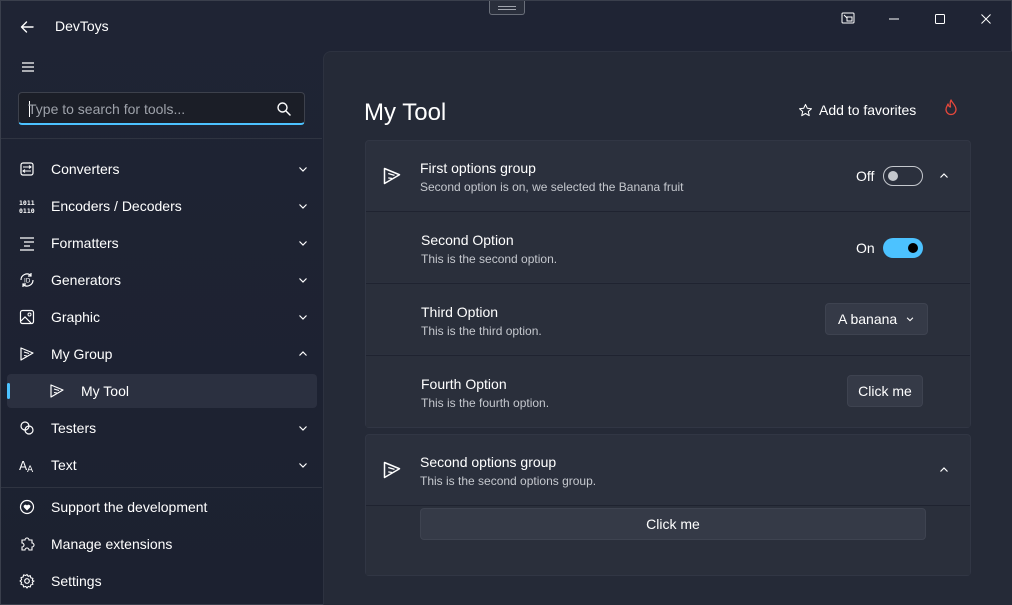 The width and height of the screenshot is (1012, 605). Describe the element at coordinates (148, 109) in the screenshot. I see `search-input` at that location.